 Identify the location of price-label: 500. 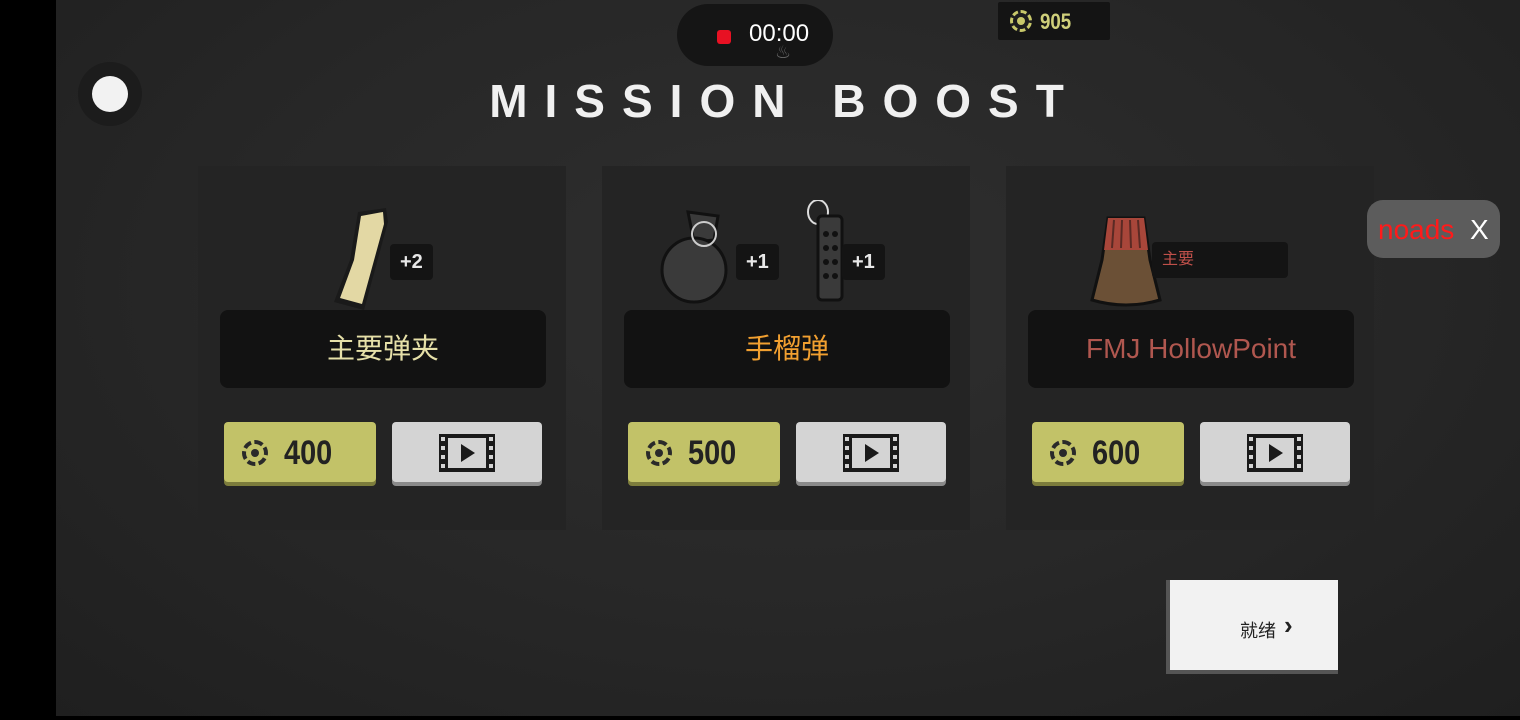
(712, 453).